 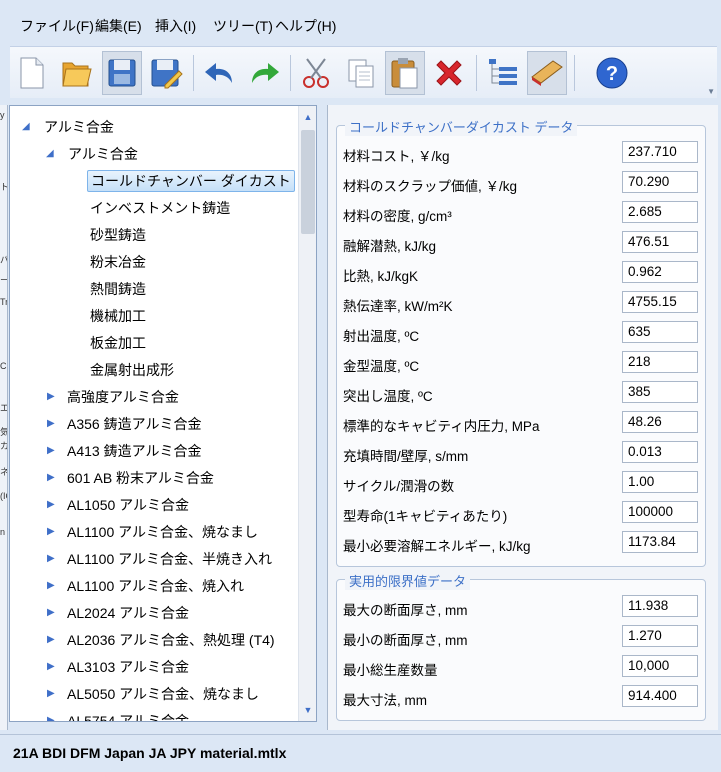 I want to click on edge-char: n, so click(x=3, y=532).